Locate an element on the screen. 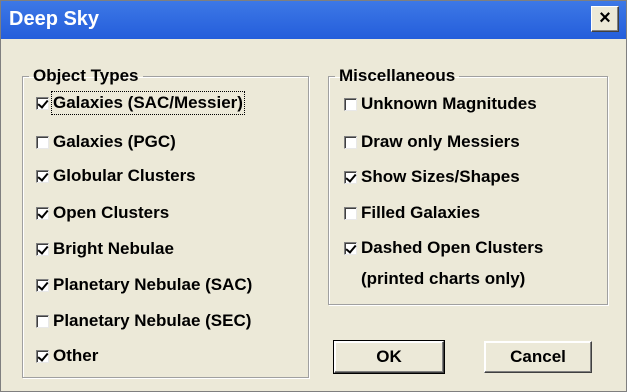  checkbox-globular-clusters: Globular Clusters is located at coordinates (116, 176).